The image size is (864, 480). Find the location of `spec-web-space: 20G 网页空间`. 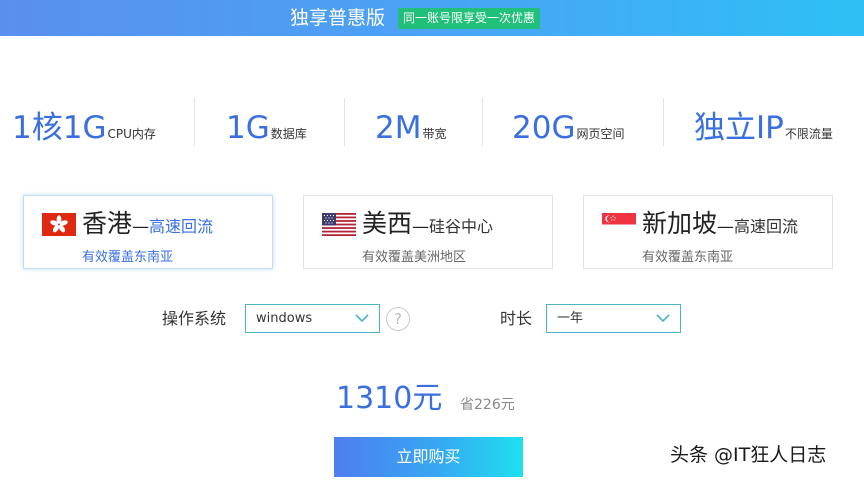

spec-web-space: 20G 网页空间 is located at coordinates (568, 122).